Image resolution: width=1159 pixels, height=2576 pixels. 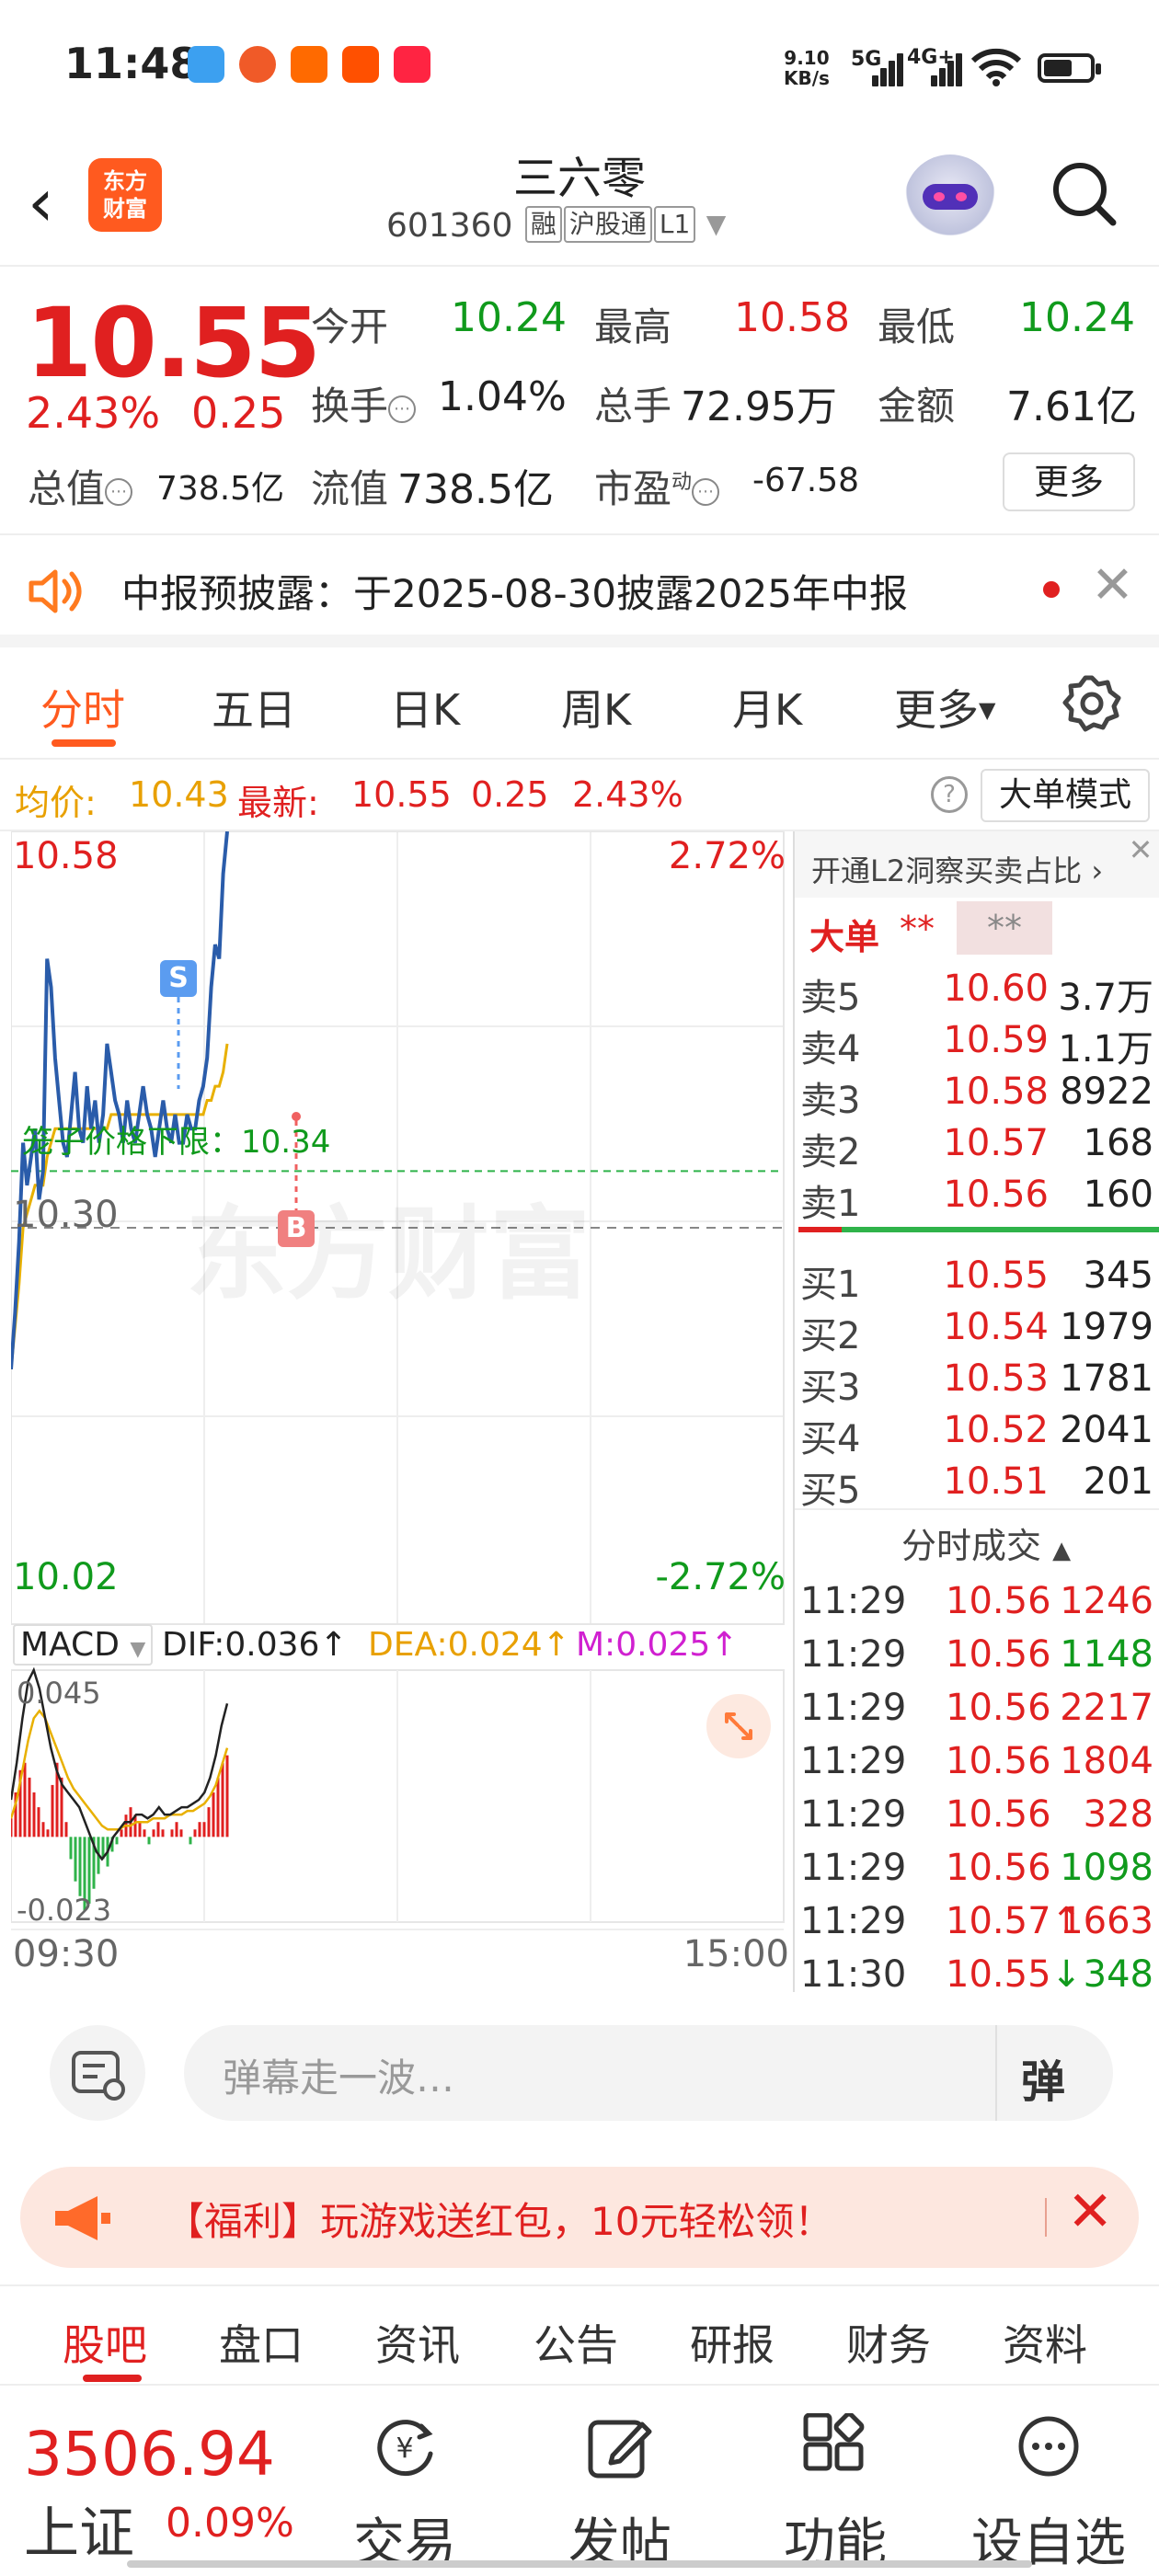 I want to click on promo-text: 【福利】玩游戏送红包，10元轻松领！, so click(x=499, y=2222).